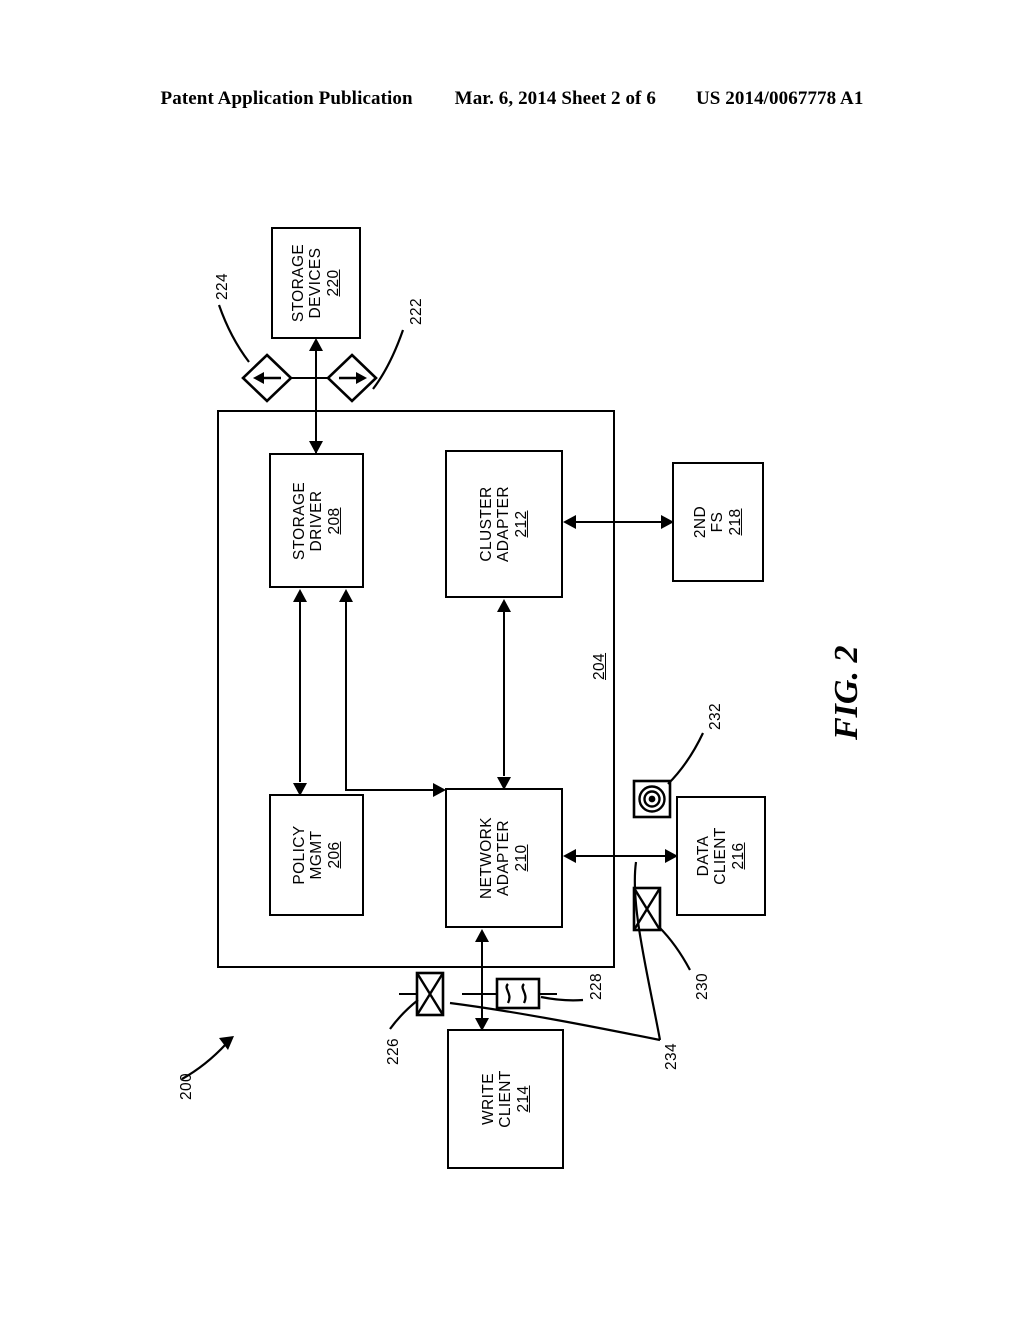 This screenshot has height=1320, width=1024. What do you see at coordinates (518, 993) in the screenshot?
I see `wave-squiggle-box-228-icon` at bounding box center [518, 993].